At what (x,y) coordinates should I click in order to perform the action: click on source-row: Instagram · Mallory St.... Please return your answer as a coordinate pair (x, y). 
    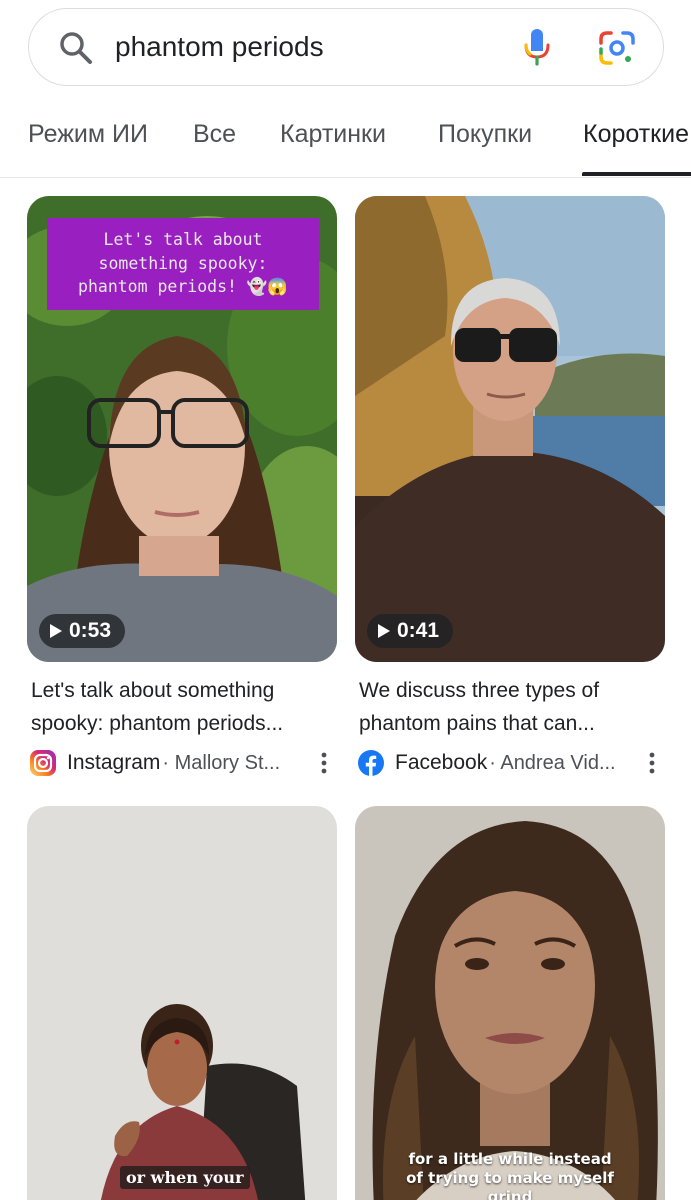
    Looking at the image, I should click on (182, 763).